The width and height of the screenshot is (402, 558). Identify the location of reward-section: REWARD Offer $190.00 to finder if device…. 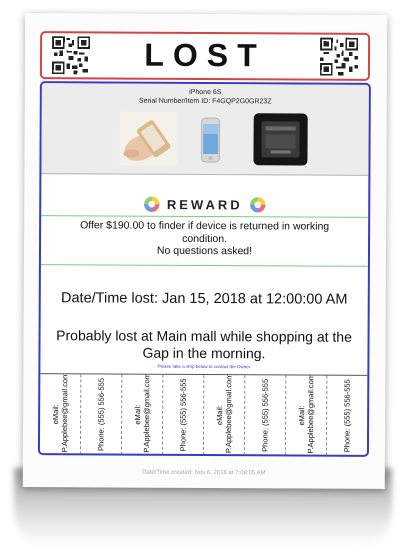
(204, 236).